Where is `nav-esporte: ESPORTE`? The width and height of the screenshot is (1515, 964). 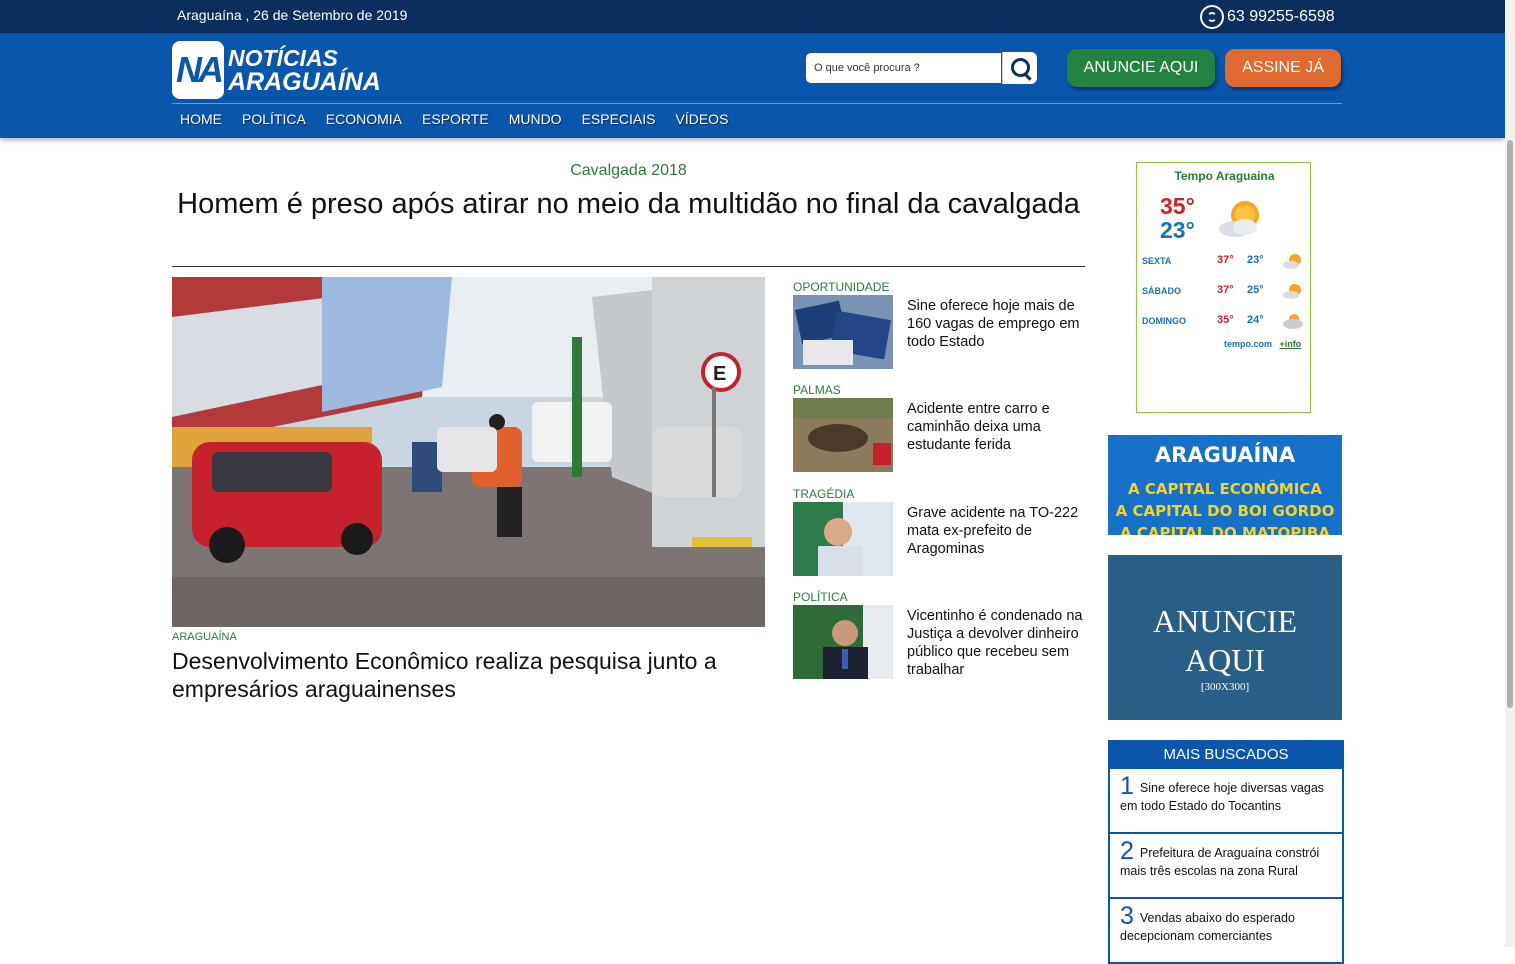 nav-esporte: ESPORTE is located at coordinates (455, 119).